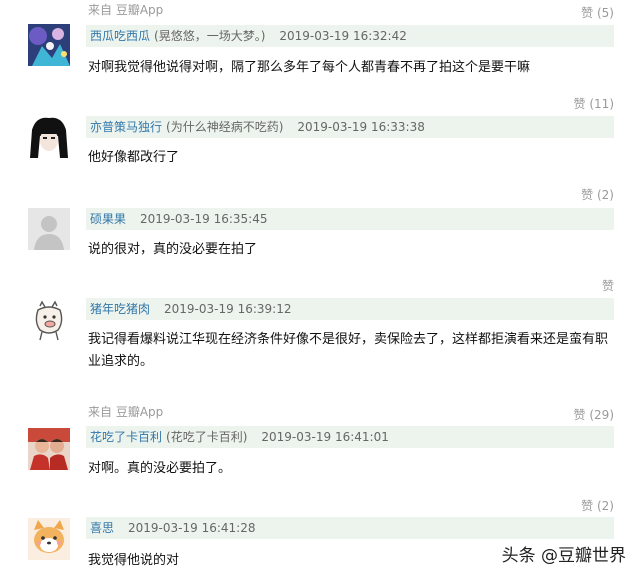 This screenshot has height=572, width=640. What do you see at coordinates (120, 309) in the screenshot?
I see `username-link: 猪年吃猪肉` at bounding box center [120, 309].